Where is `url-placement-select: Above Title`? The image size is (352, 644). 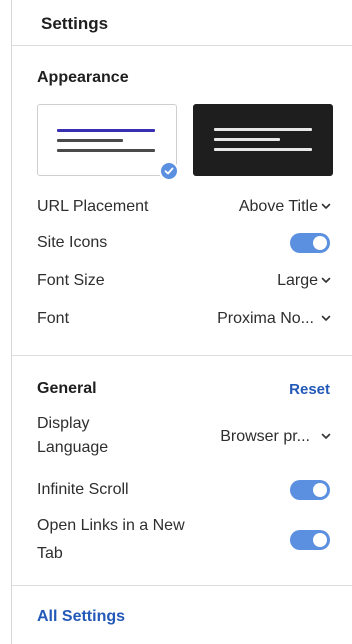
url-placement-select: Above Title is located at coordinates (285, 207).